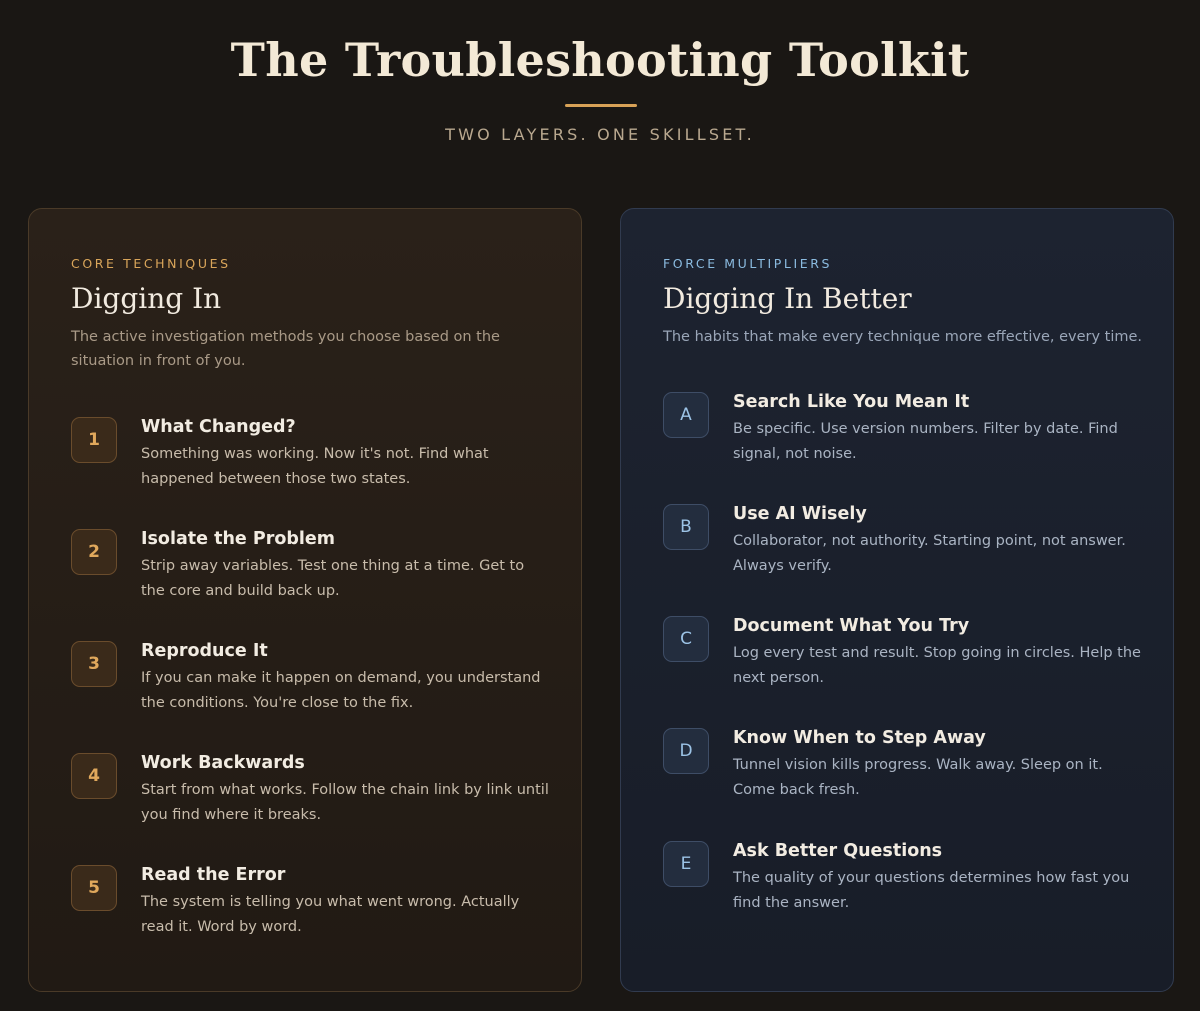 The width and height of the screenshot is (1200, 1011). Describe the element at coordinates (600, 134) in the screenshot. I see `page-subtitle: TWO LAYERS. ONE SKILLSET.` at that location.